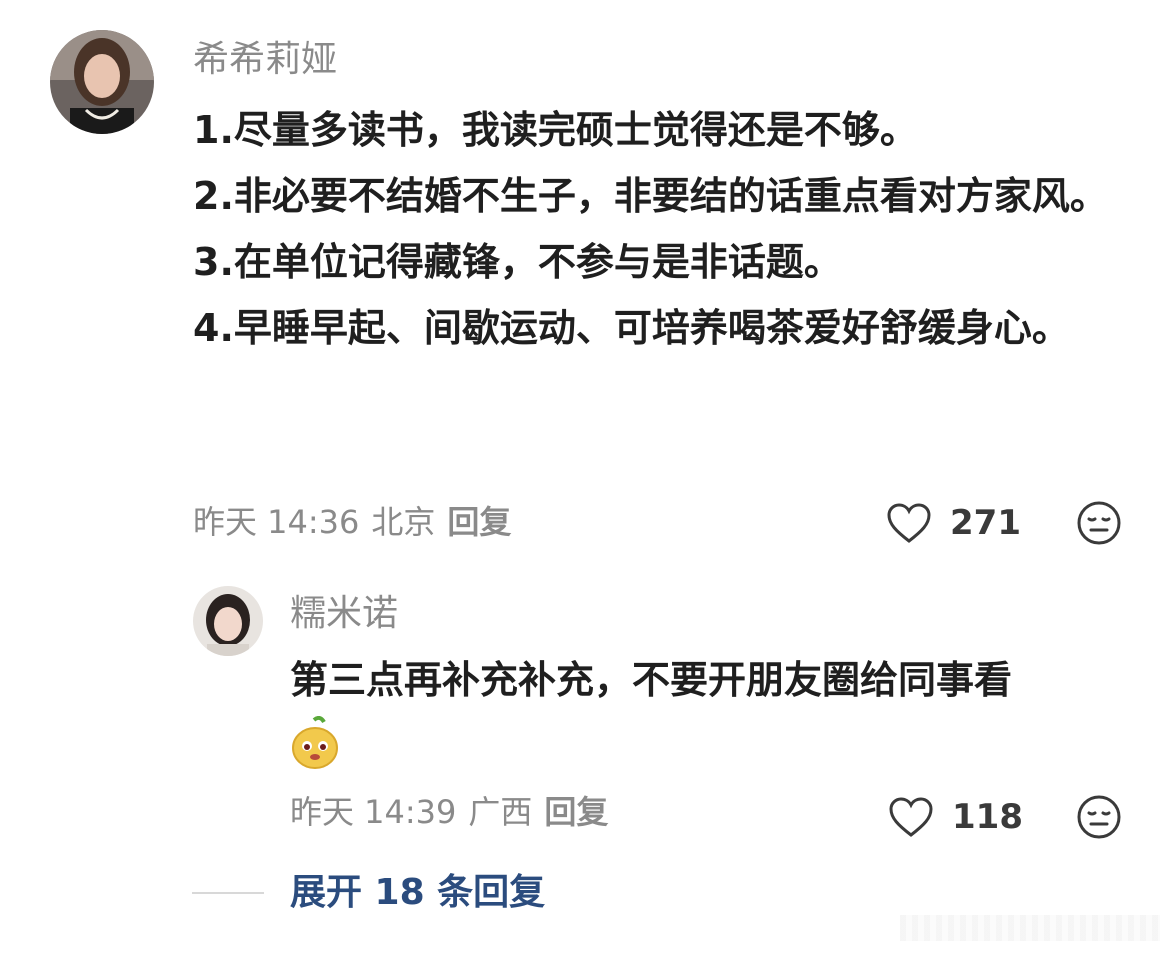 The width and height of the screenshot is (1170, 956). Describe the element at coordinates (276, 522) in the screenshot. I see `timestamp: 昨天 14:36` at that location.